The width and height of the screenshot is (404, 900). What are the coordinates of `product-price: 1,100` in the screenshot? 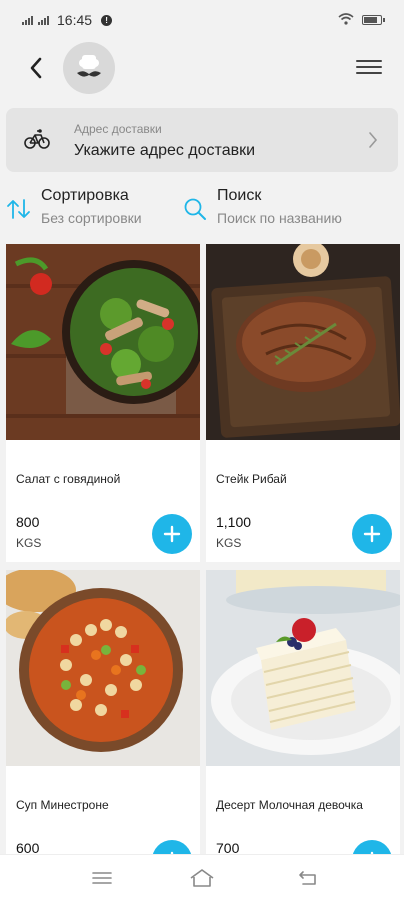 It's located at (234, 522).